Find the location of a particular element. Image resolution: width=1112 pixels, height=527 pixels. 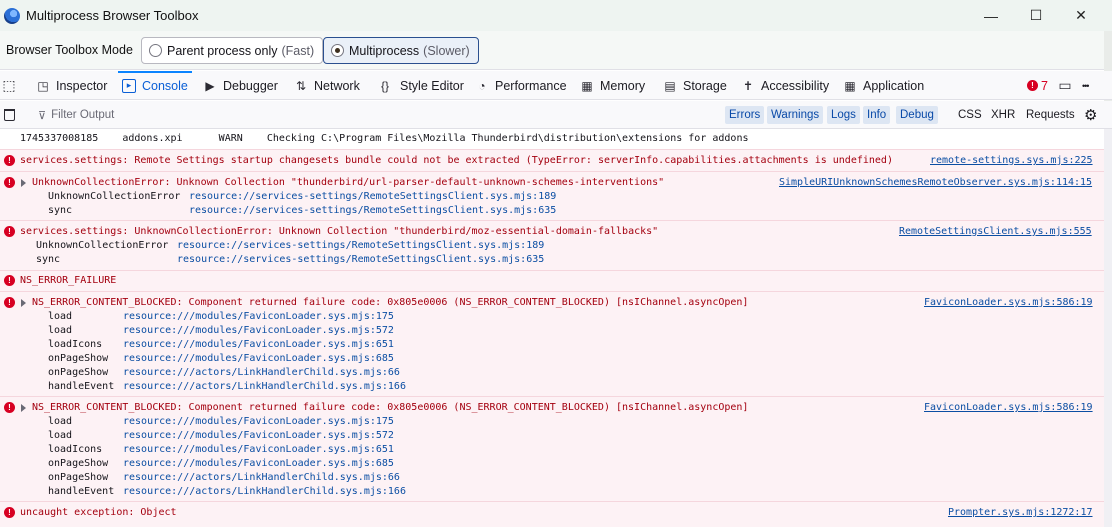

layout-icon: ▭ is located at coordinates (1065, 85).